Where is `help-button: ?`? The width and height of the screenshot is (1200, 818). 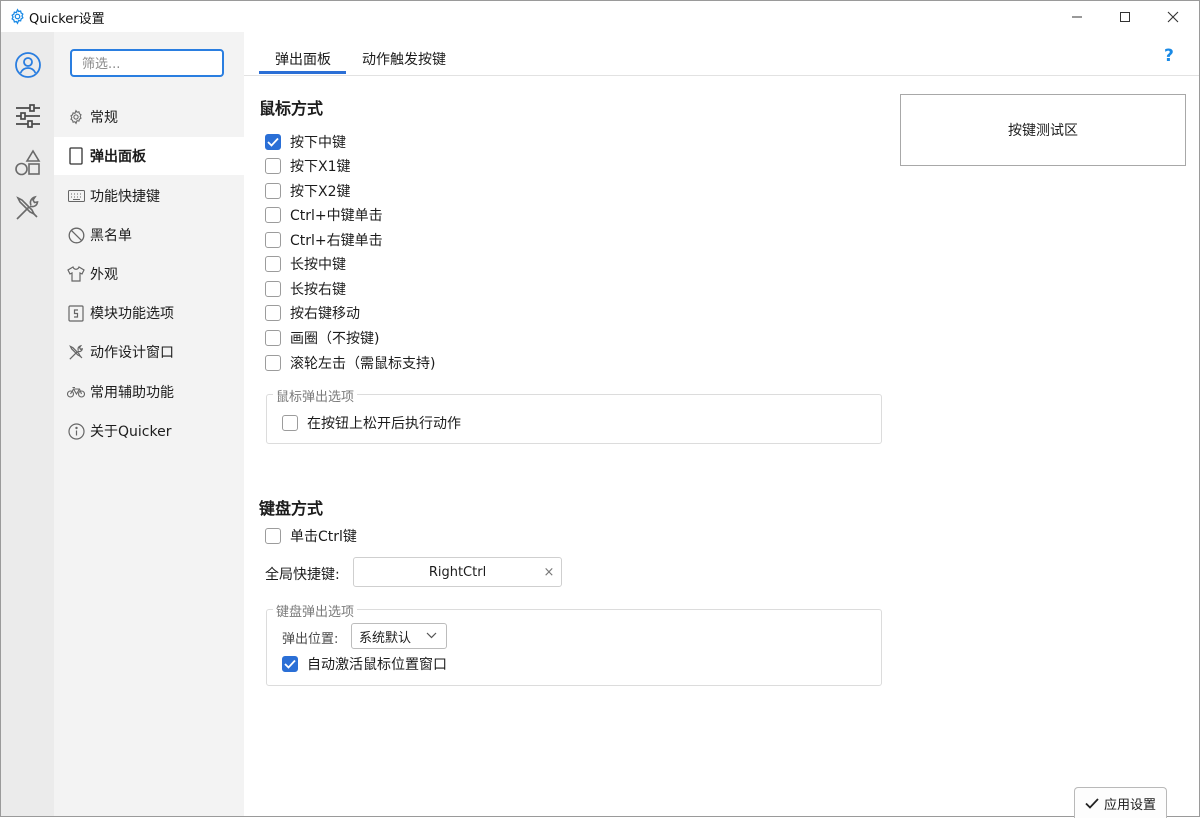
help-button: ? is located at coordinates (1169, 56).